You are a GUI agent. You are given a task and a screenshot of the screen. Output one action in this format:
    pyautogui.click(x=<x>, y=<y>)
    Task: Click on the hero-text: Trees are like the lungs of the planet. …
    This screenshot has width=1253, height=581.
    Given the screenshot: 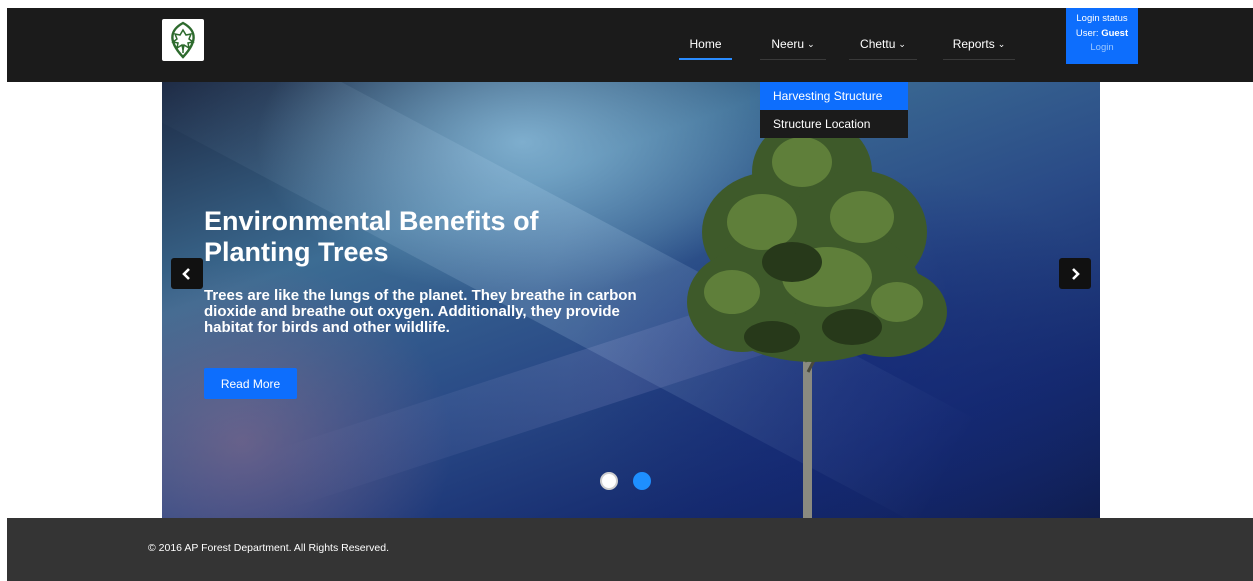 What is the action you would take?
    pyautogui.click(x=420, y=311)
    